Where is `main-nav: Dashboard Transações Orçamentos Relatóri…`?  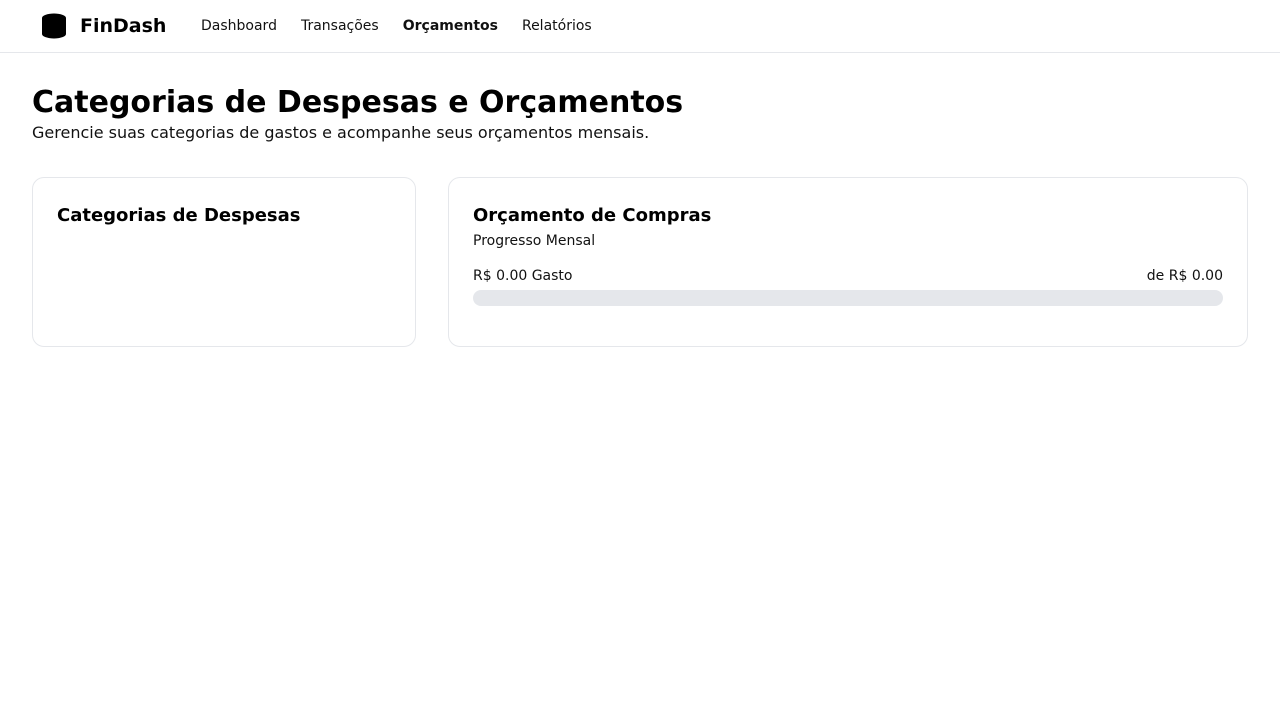 main-nav: Dashboard Transações Orçamentos Relatóri… is located at coordinates (396, 26).